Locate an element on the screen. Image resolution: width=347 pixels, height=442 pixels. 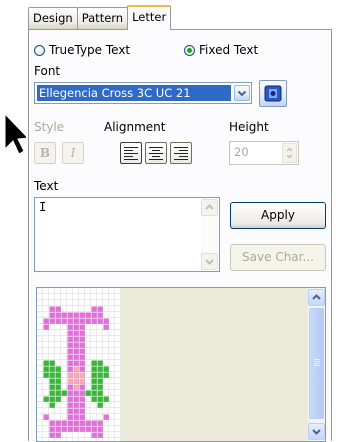
text-scroll-up-button is located at coordinates (209, 207).